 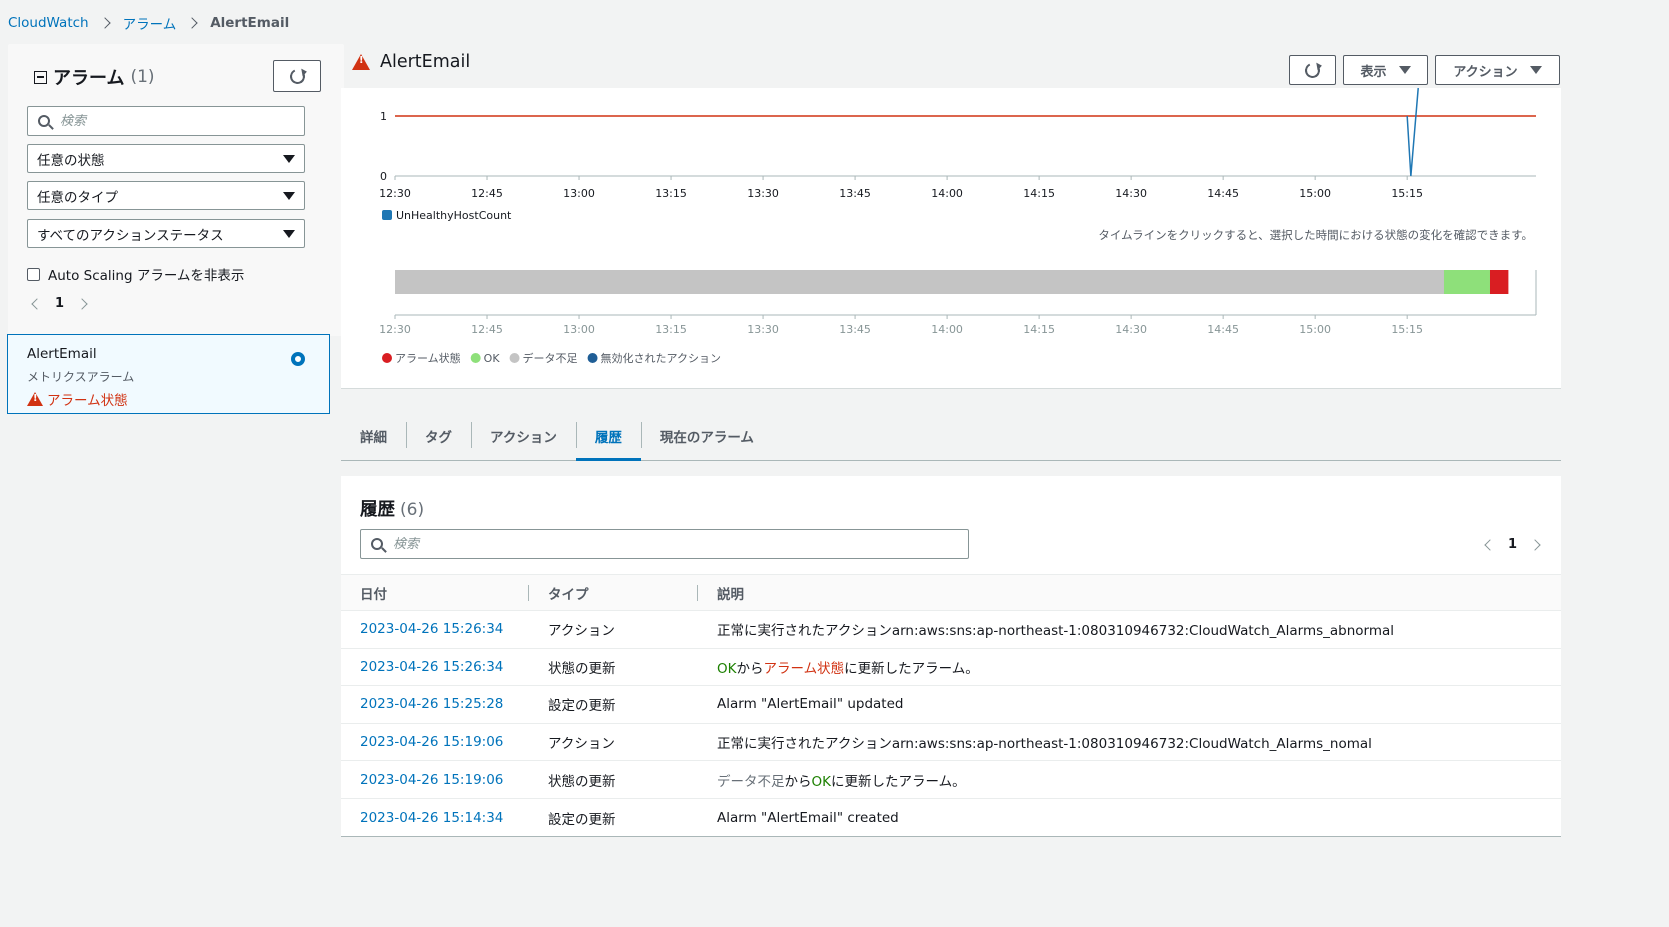 I want to click on alarm-search-input, so click(x=170, y=121).